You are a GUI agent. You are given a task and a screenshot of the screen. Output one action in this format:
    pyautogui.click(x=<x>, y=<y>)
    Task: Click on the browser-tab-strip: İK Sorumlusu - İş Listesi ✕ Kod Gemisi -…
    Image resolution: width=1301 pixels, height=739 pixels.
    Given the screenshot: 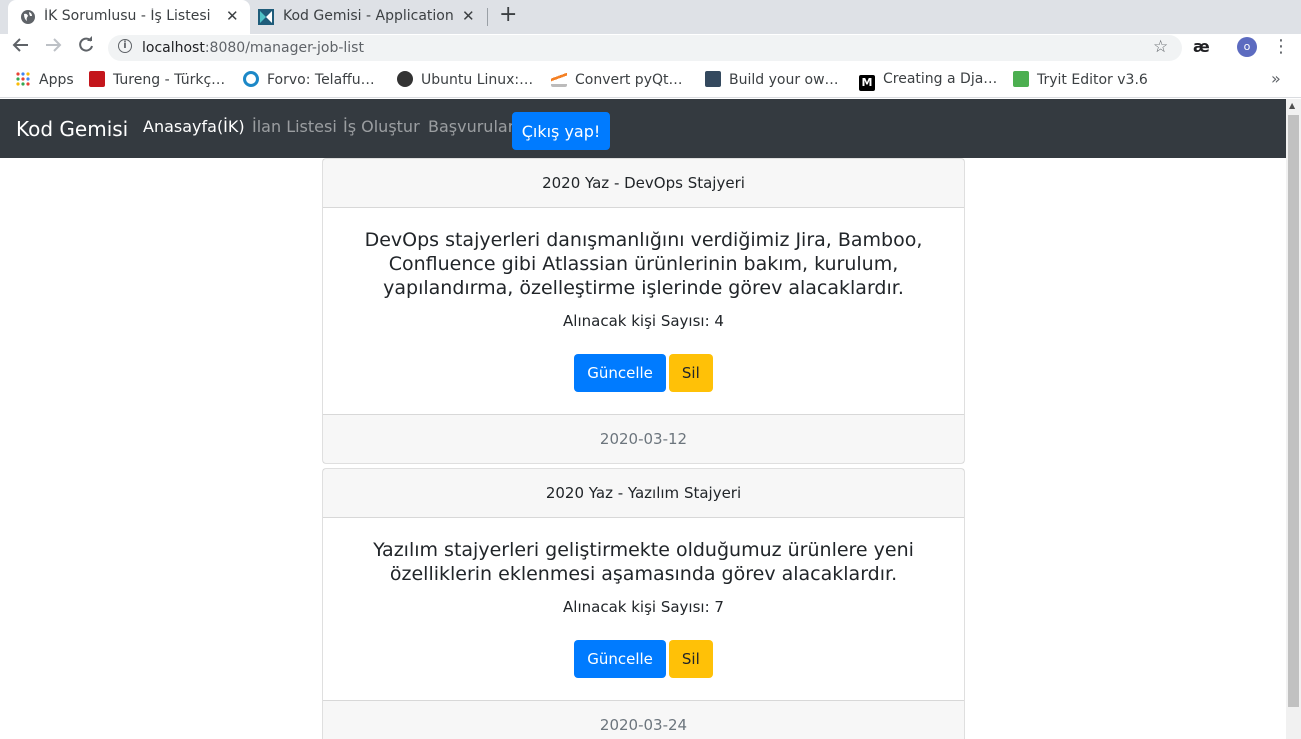 What is the action you would take?
    pyautogui.click(x=650, y=17)
    